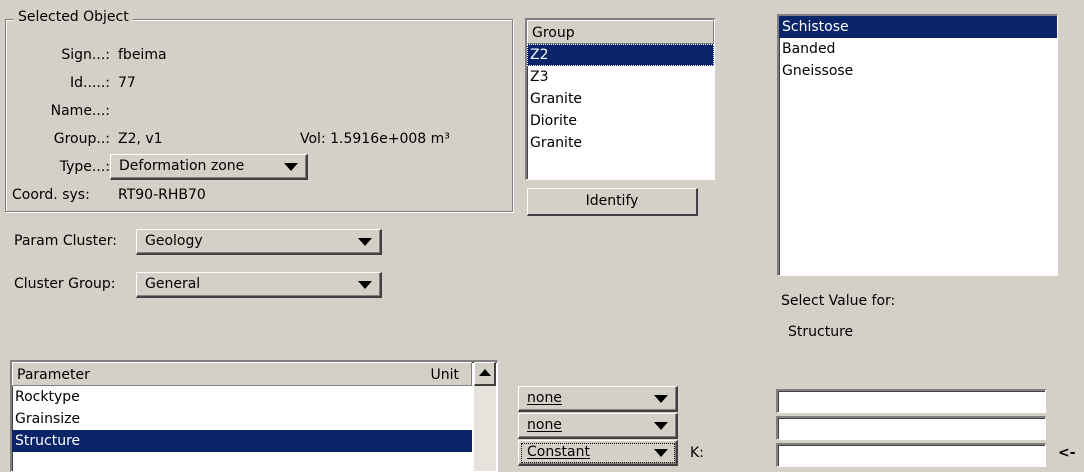 Image resolution: width=1084 pixels, height=472 pixels. I want to click on scrollbar-track, so click(485, 428).